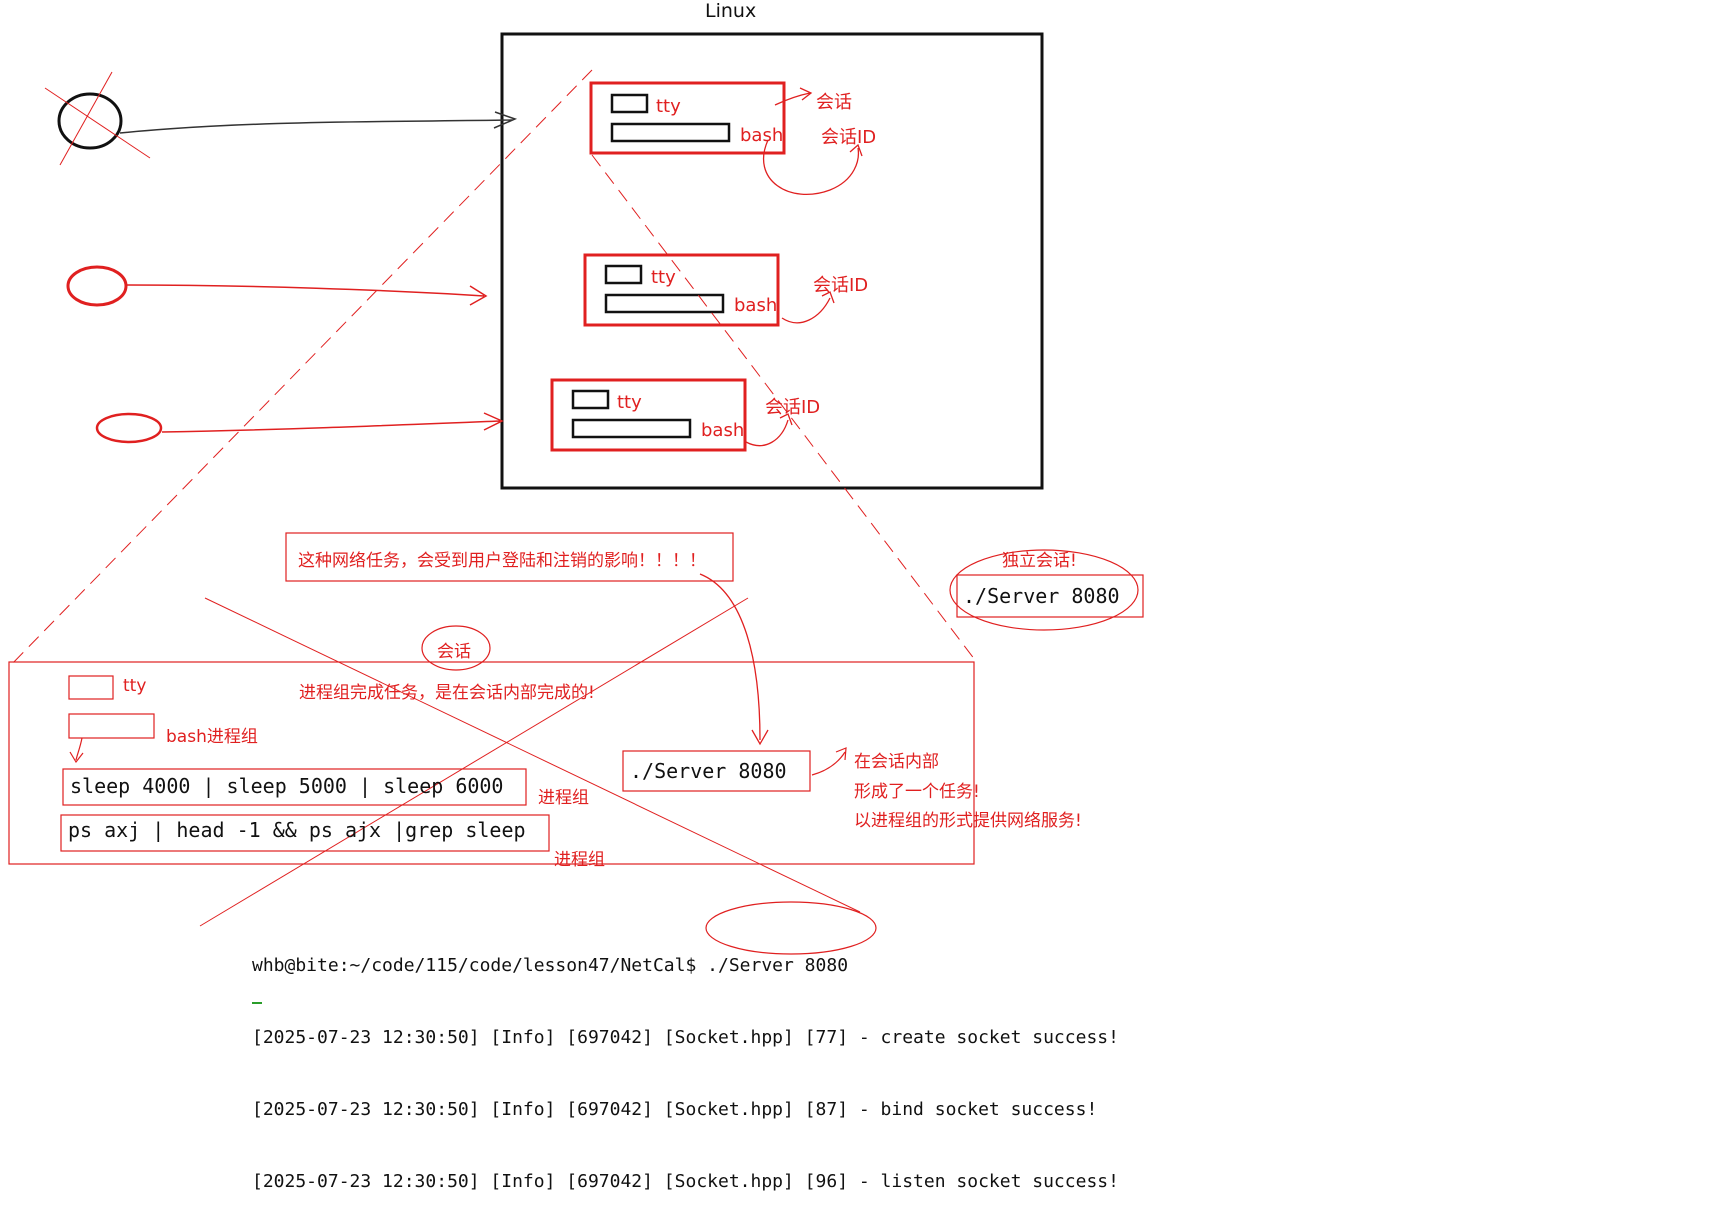 The width and height of the screenshot is (1722, 1218). What do you see at coordinates (447, 693) in the screenshot?
I see `process-group-explanation: 进程组完成任务，是在会话内部完成的!` at bounding box center [447, 693].